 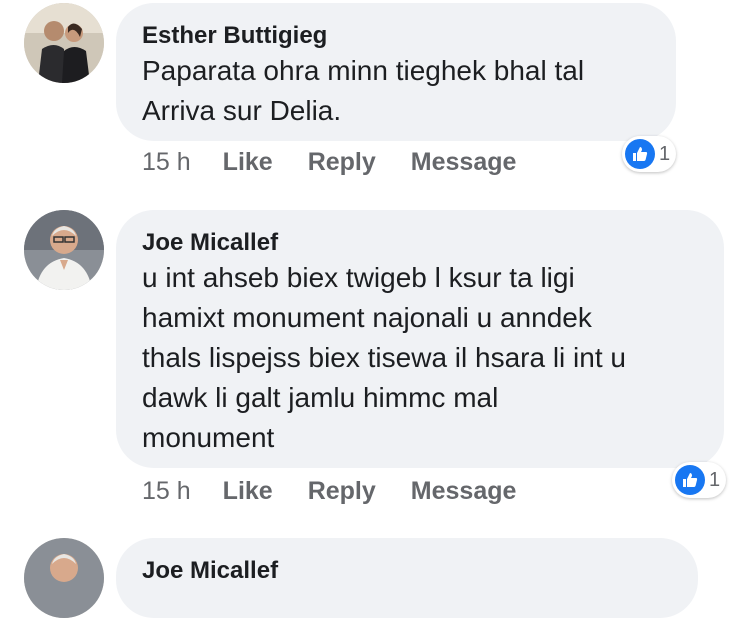 I want to click on comment-text: dawk li galt jamlu himmc mal, so click(x=320, y=397).